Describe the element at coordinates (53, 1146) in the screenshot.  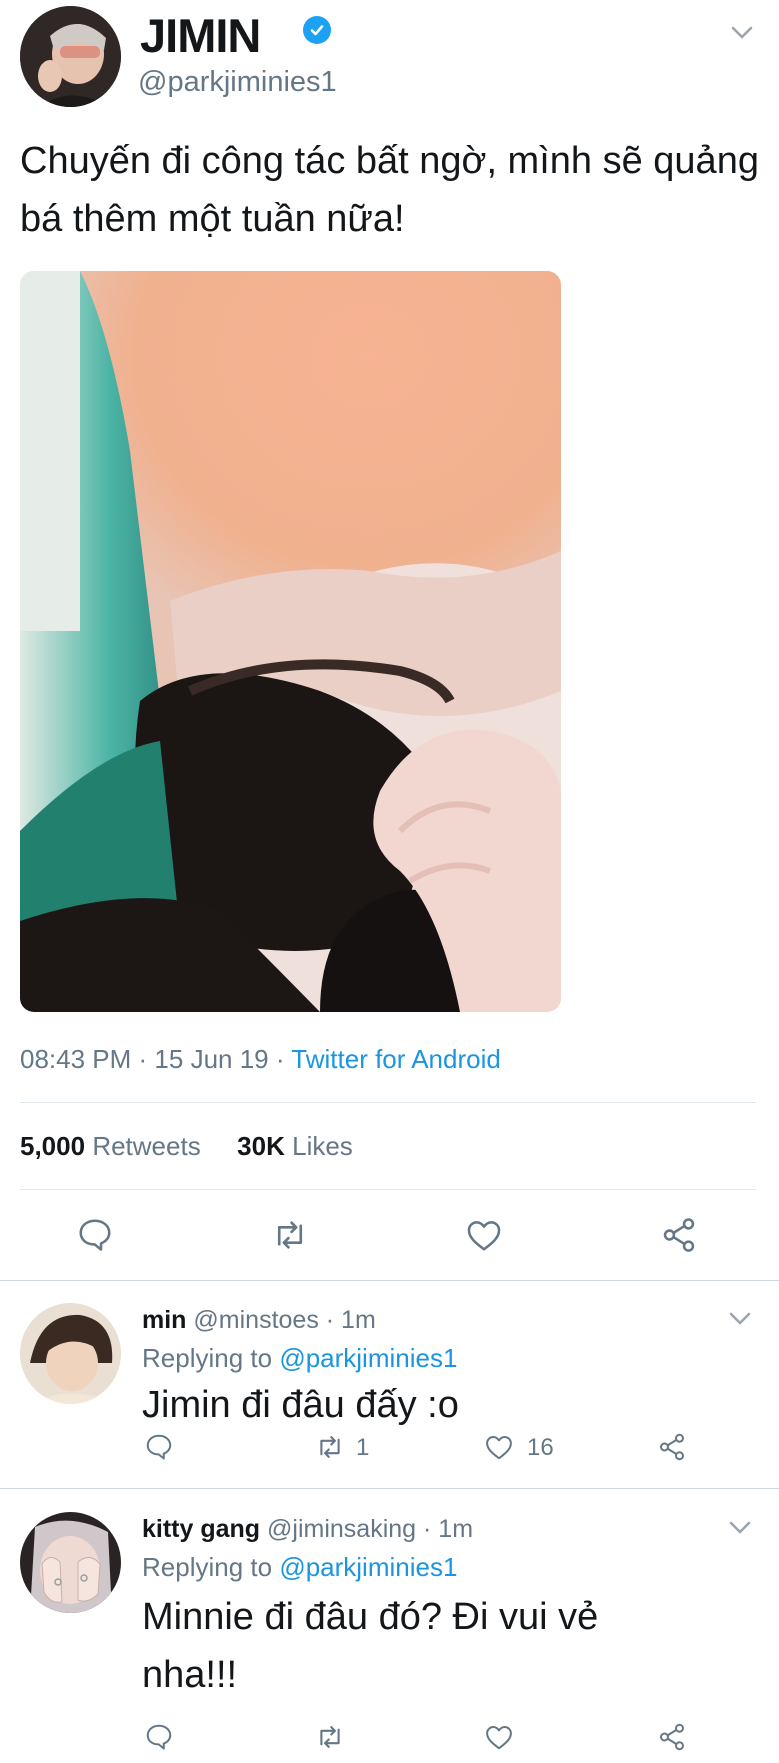
I see `retweet-count: 5,000` at that location.